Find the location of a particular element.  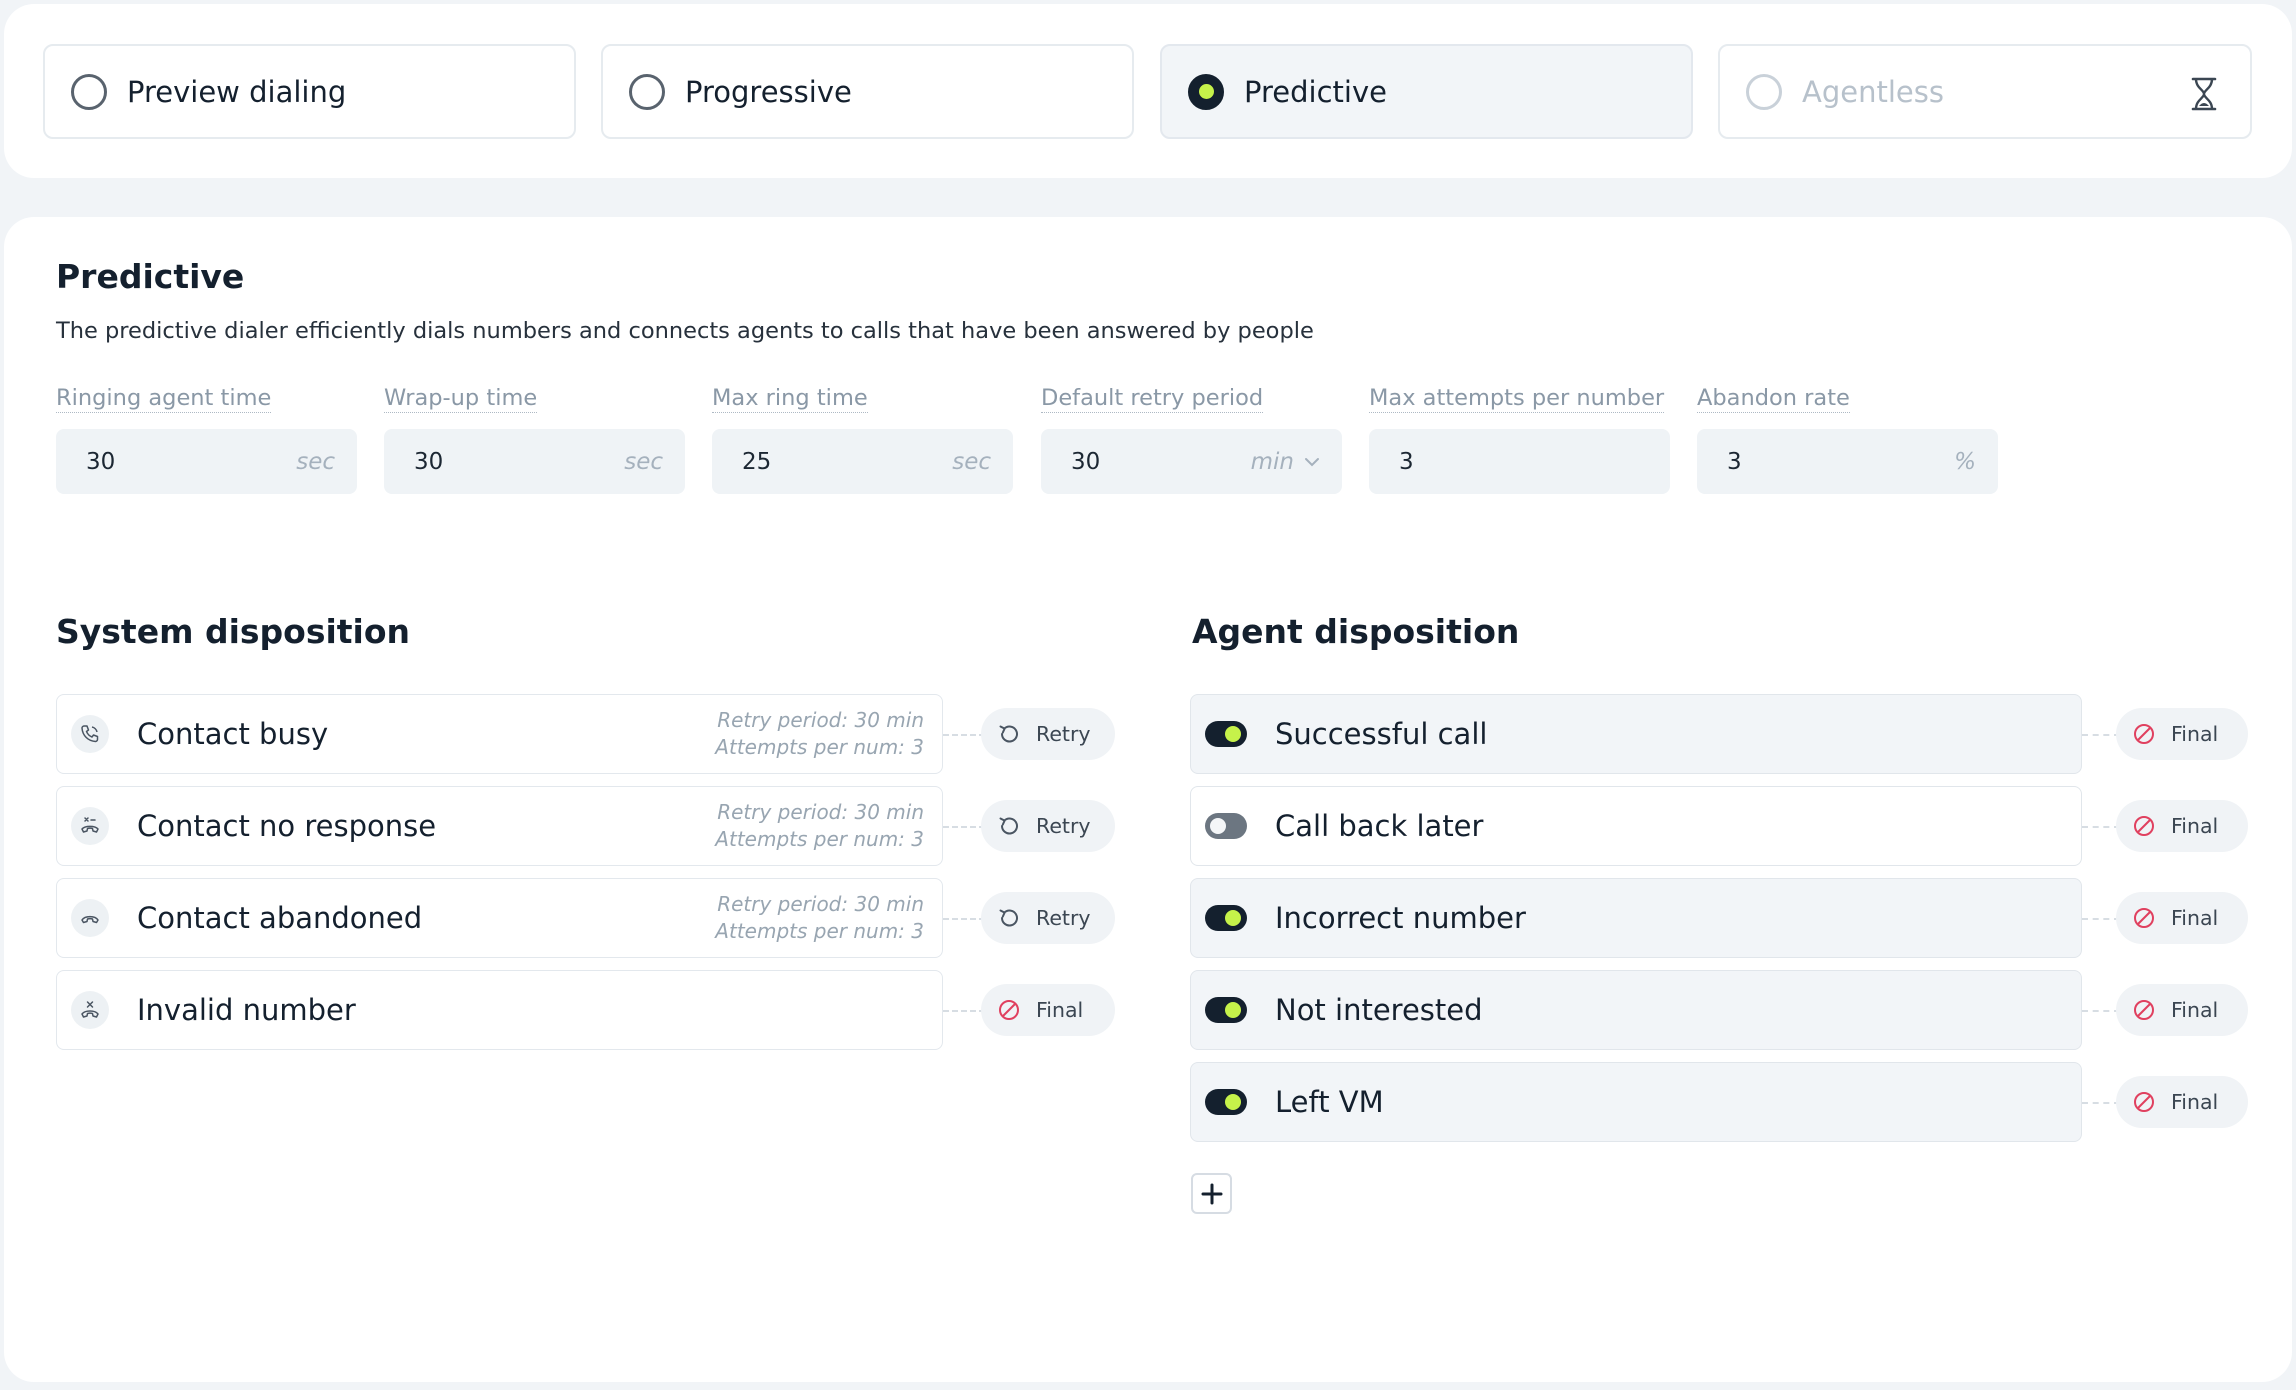

agent-disposition-row: Not interested is located at coordinates (1636, 1010).